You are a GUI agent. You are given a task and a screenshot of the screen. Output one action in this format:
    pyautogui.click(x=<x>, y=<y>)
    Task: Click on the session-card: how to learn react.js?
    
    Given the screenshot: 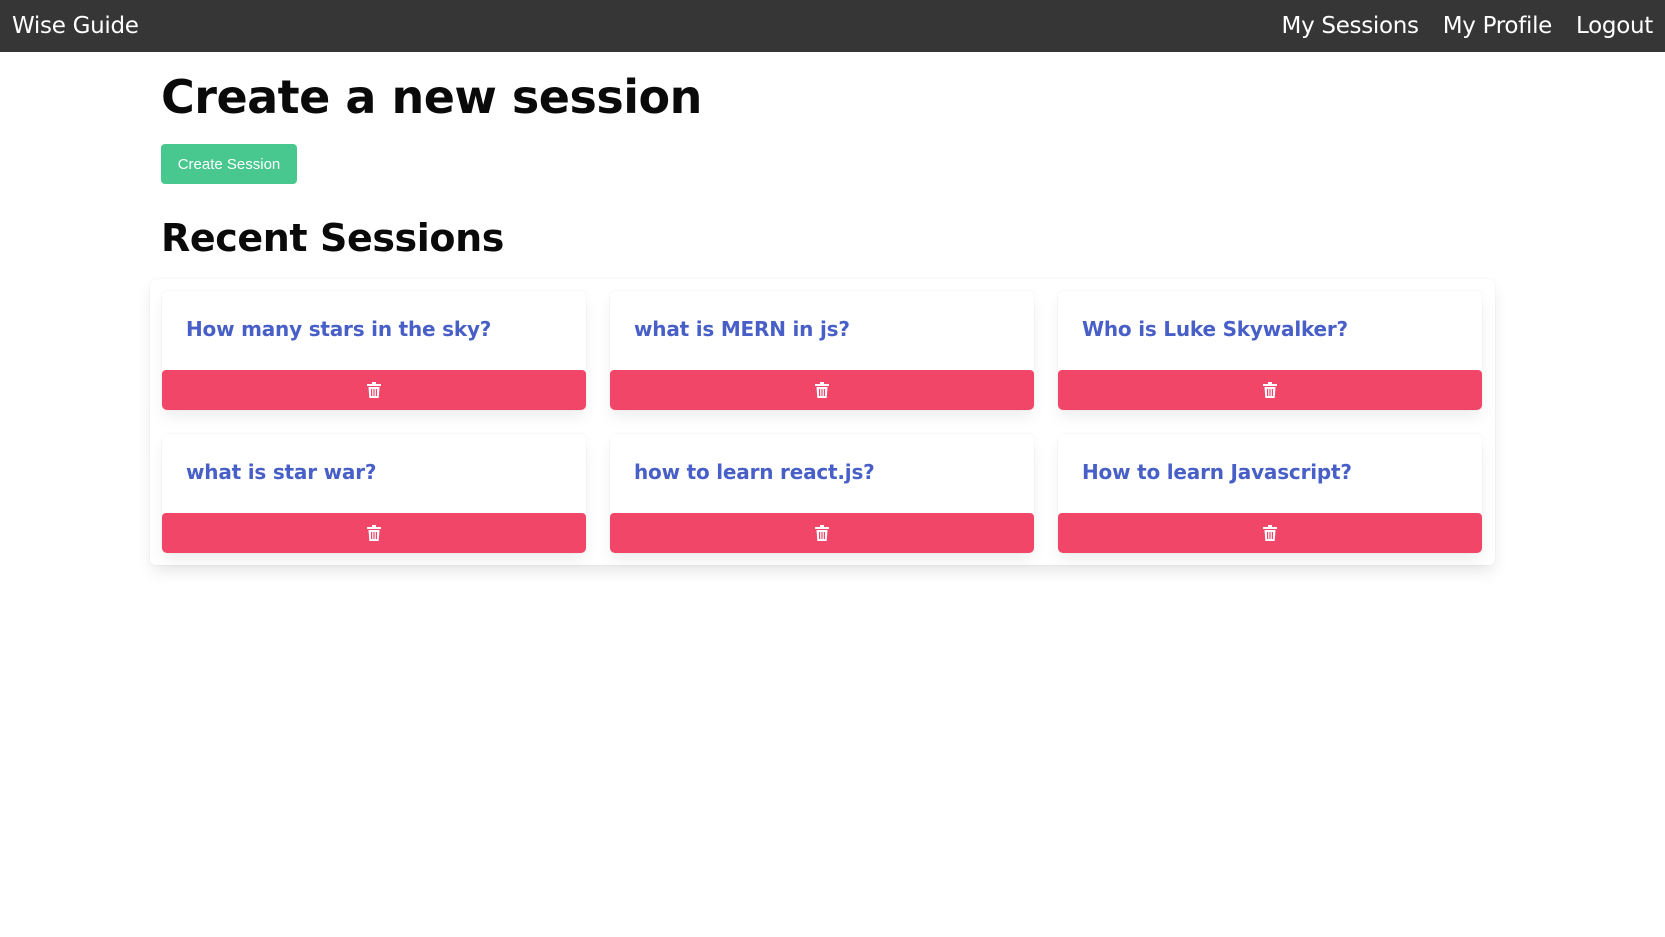 What is the action you would take?
    pyautogui.click(x=822, y=493)
    